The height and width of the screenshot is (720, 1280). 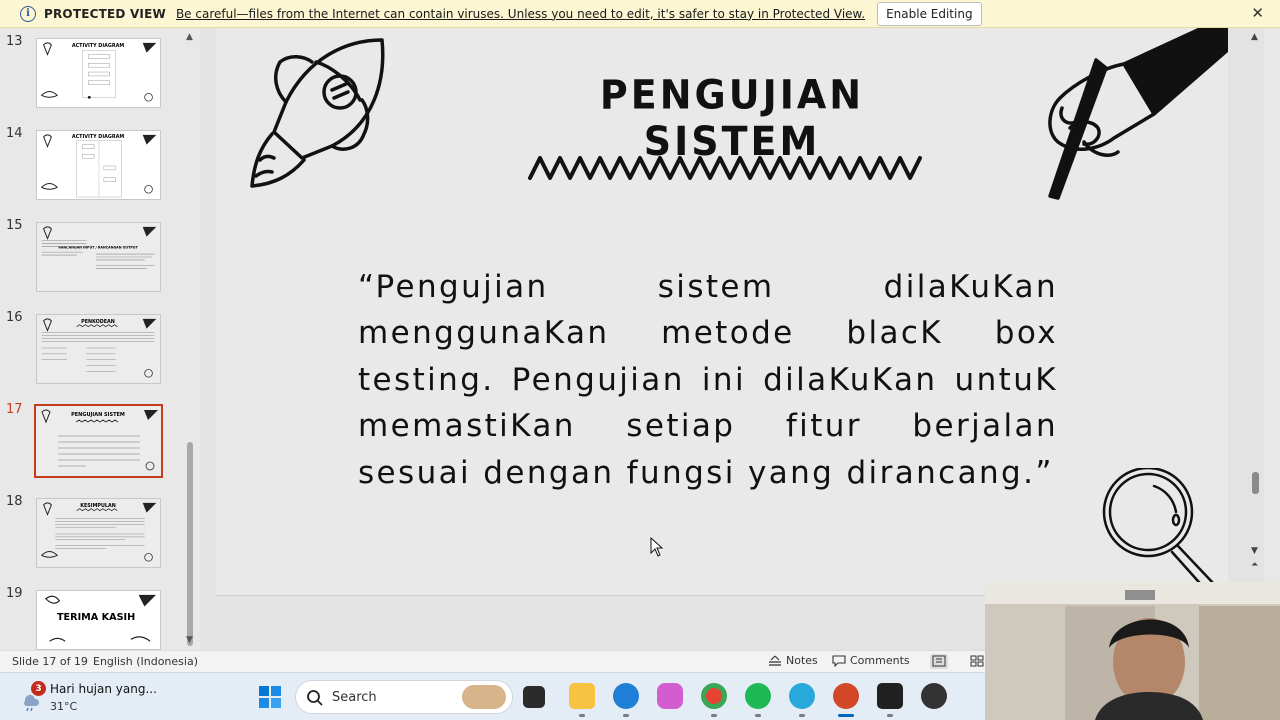 What do you see at coordinates (98, 349) in the screenshot?
I see `slide-thumbnail-16: PENKODEAN` at bounding box center [98, 349].